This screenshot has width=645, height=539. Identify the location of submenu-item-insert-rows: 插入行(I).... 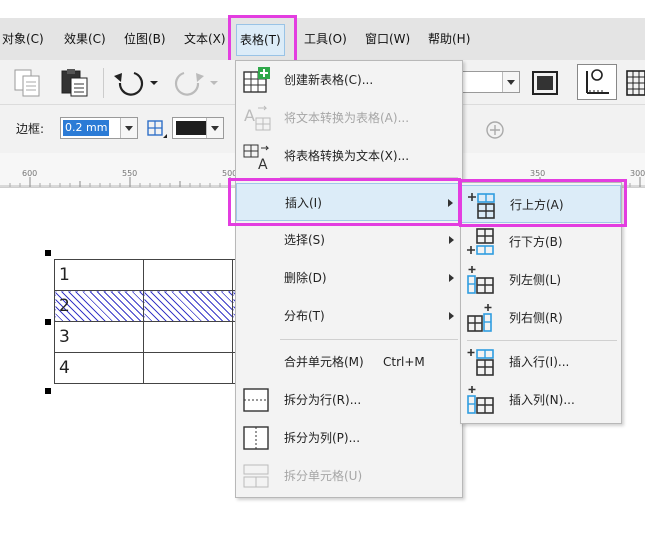
(541, 362).